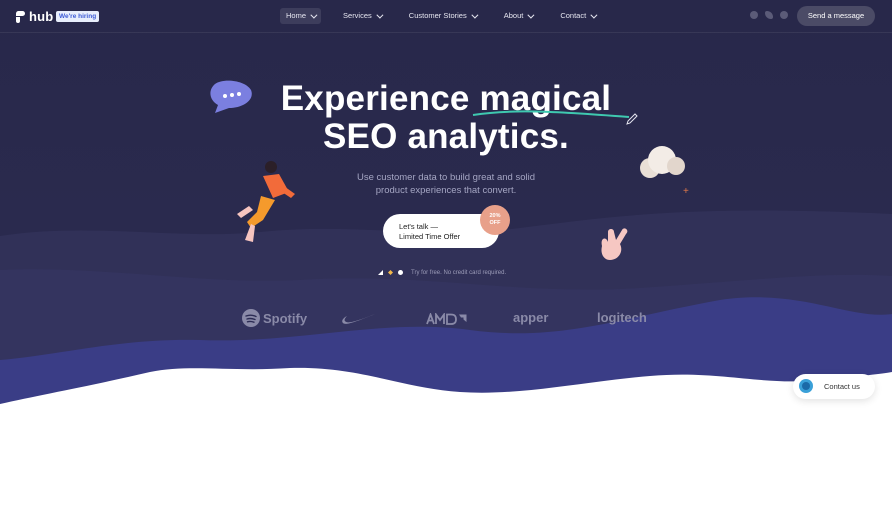  Describe the element at coordinates (296, 15) in the screenshot. I see `menu-item-label: Home` at that location.